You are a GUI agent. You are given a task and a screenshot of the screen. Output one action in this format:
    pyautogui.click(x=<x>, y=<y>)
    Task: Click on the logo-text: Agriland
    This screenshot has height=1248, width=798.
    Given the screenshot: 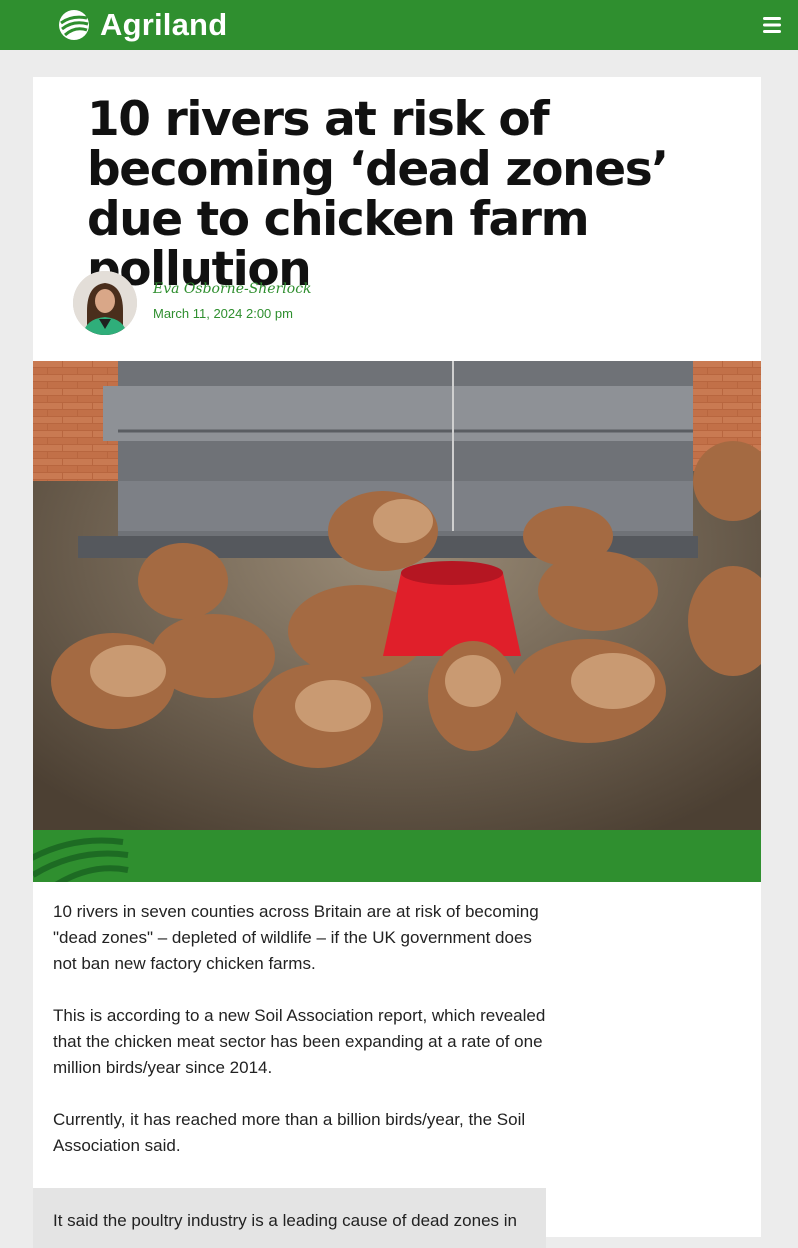 What is the action you would take?
    pyautogui.click(x=164, y=24)
    